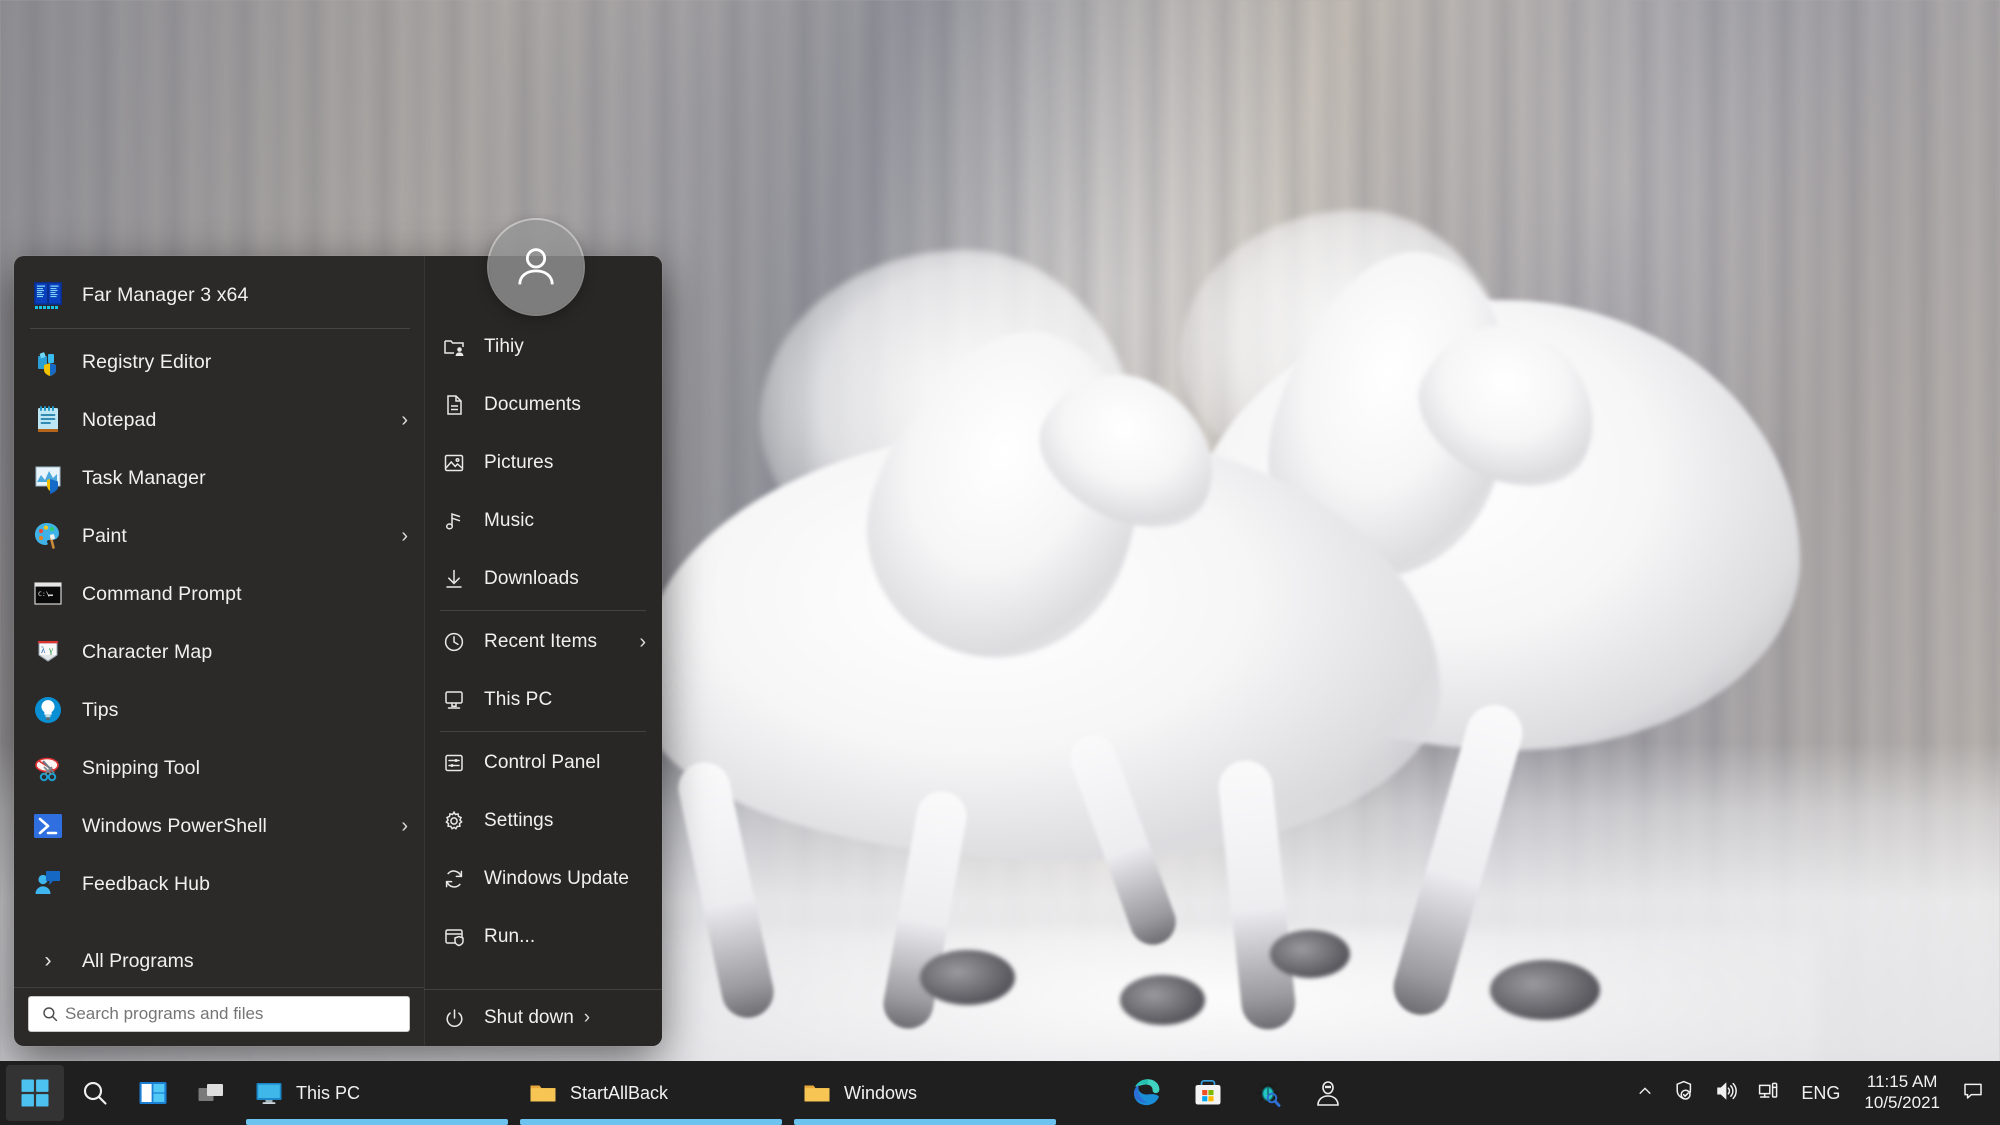 The height and width of the screenshot is (1125, 2000). What do you see at coordinates (219, 536) in the screenshot?
I see `start-item-paint: Paint ›` at bounding box center [219, 536].